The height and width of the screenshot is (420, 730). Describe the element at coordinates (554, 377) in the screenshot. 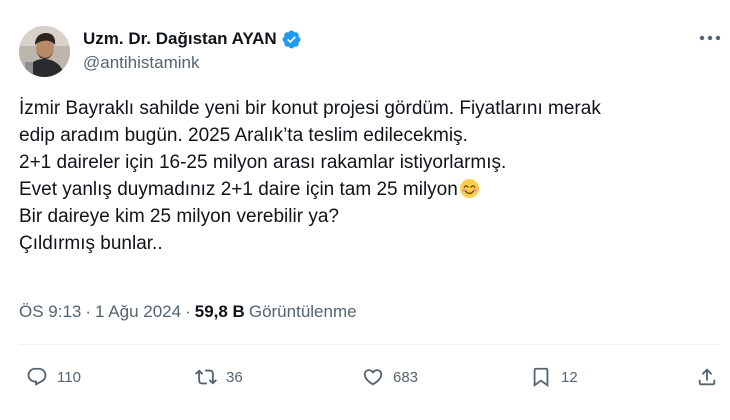

I see `bookmark-button: 12` at that location.